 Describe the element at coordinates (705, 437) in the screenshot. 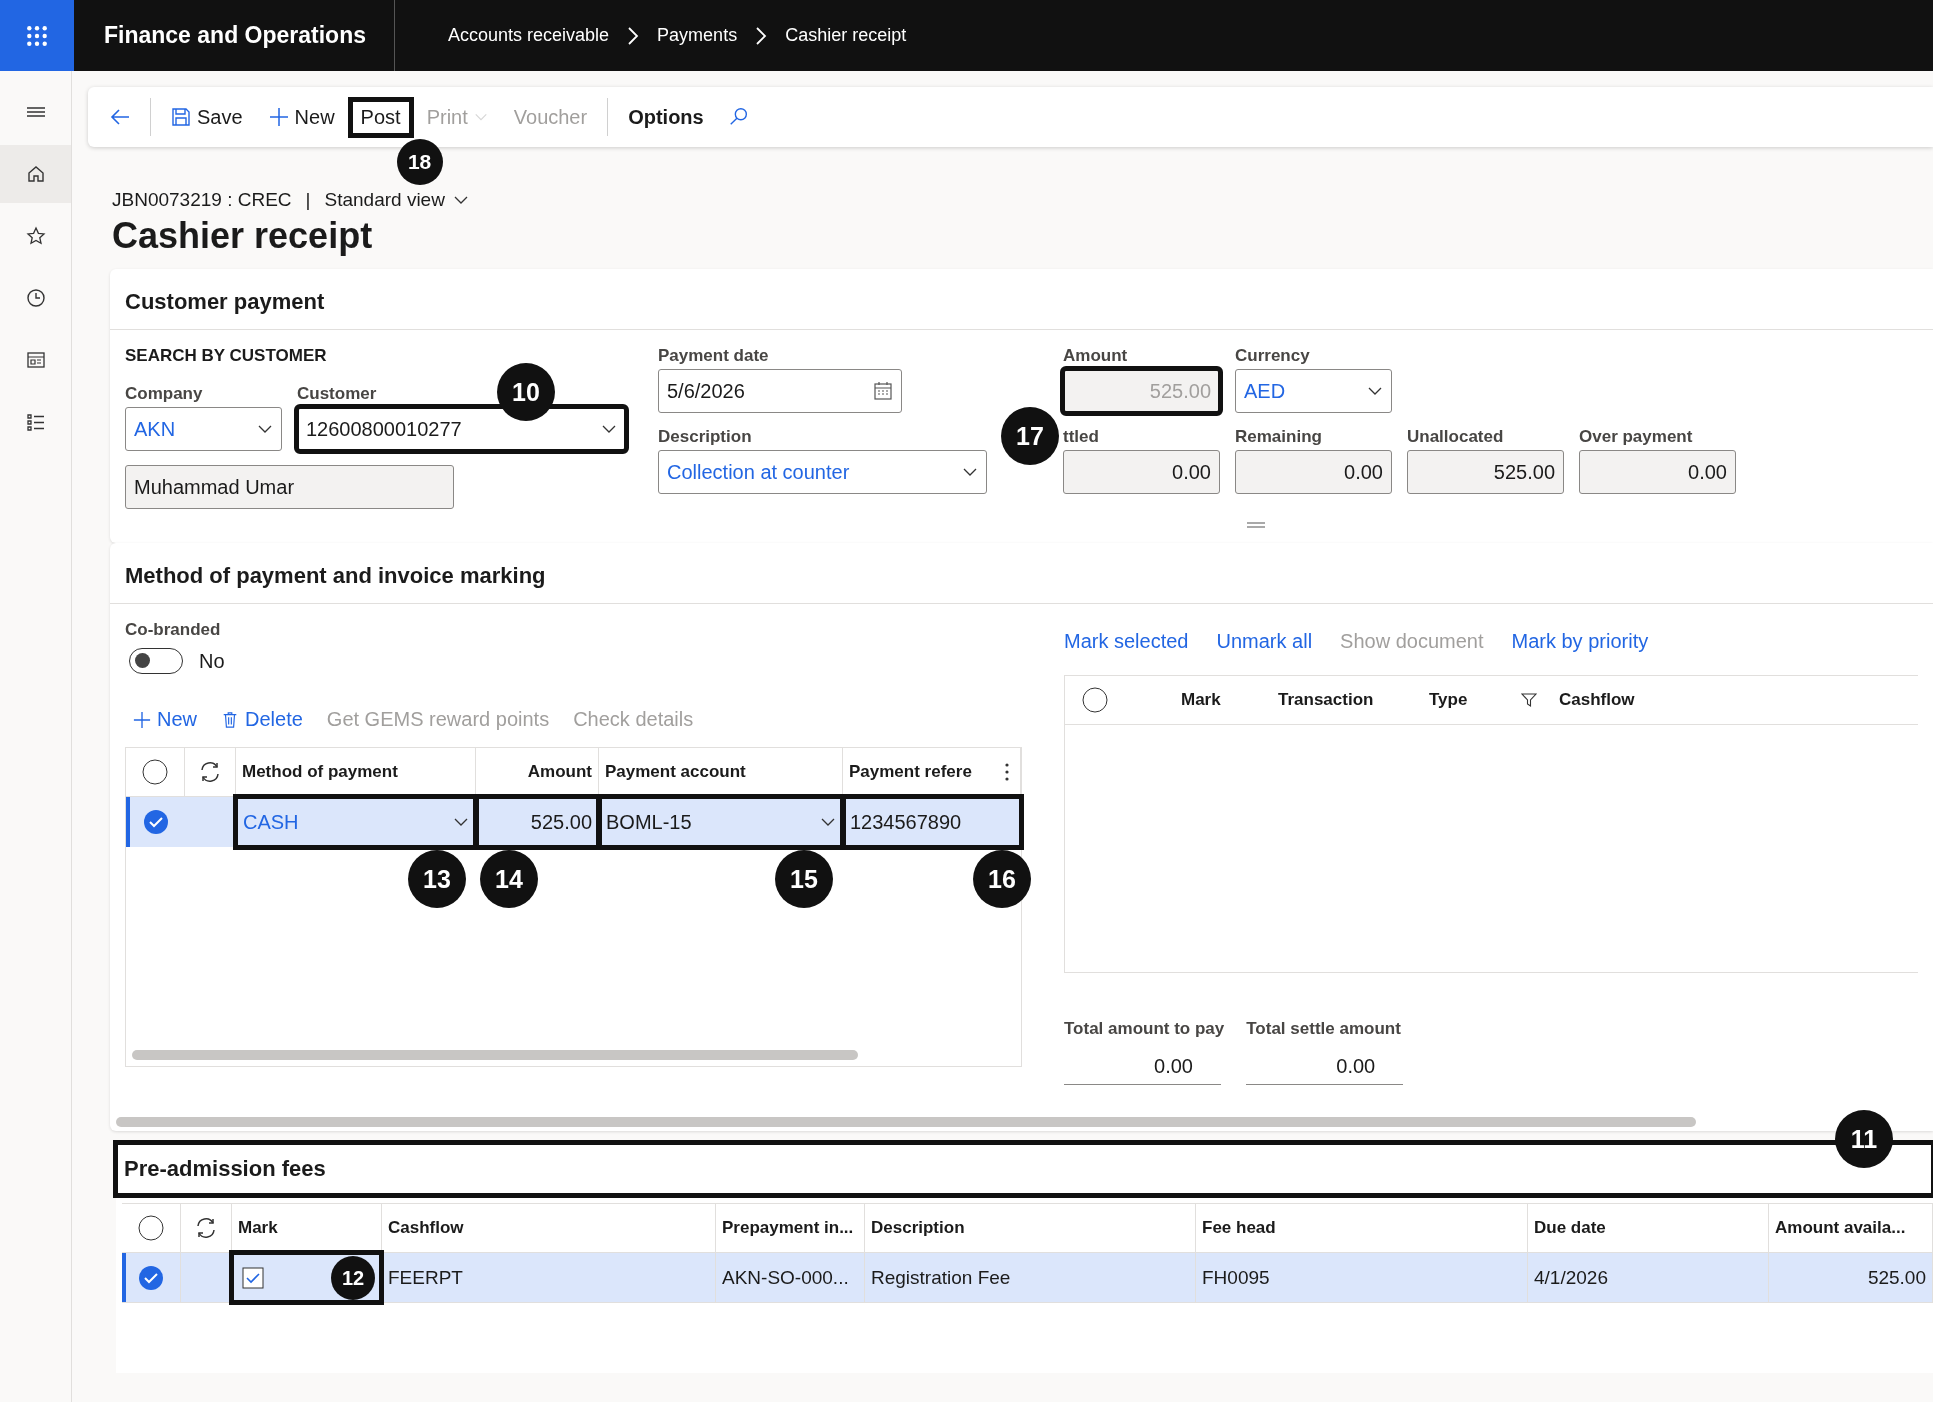

I see `field-label: Description` at that location.